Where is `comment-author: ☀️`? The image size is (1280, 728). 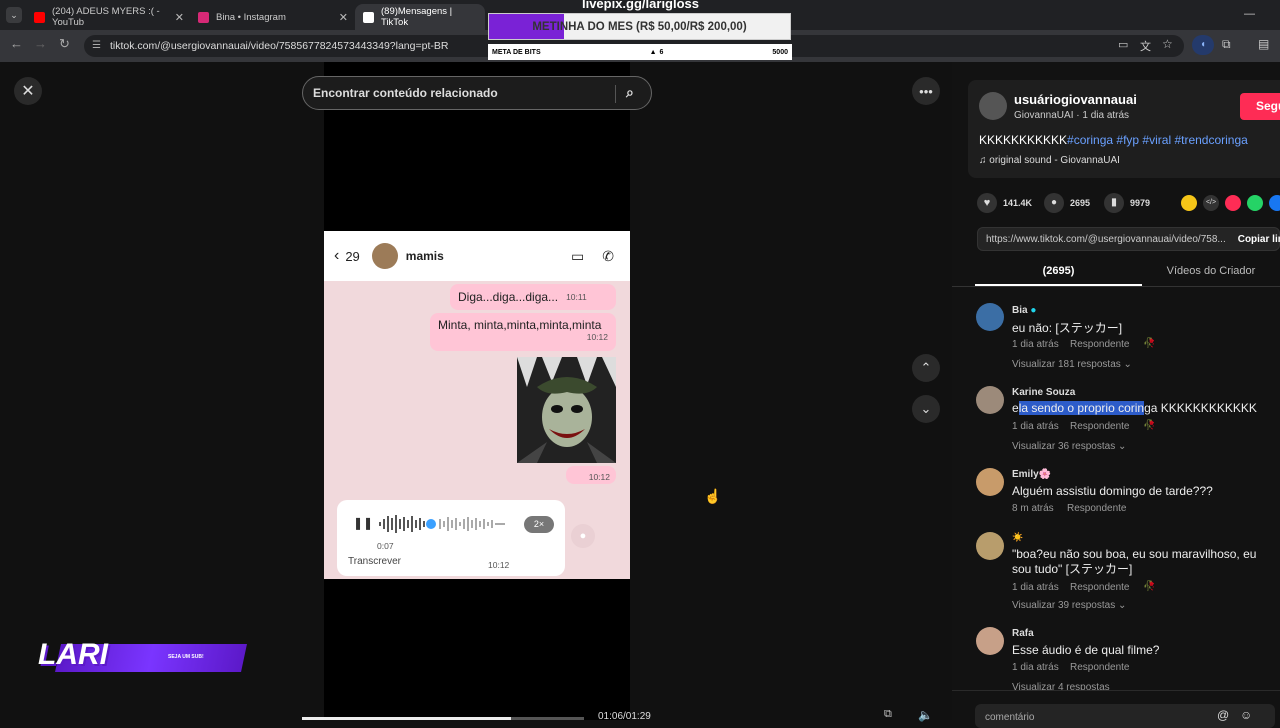
comment-author: ☀️ is located at coordinates (1017, 537).